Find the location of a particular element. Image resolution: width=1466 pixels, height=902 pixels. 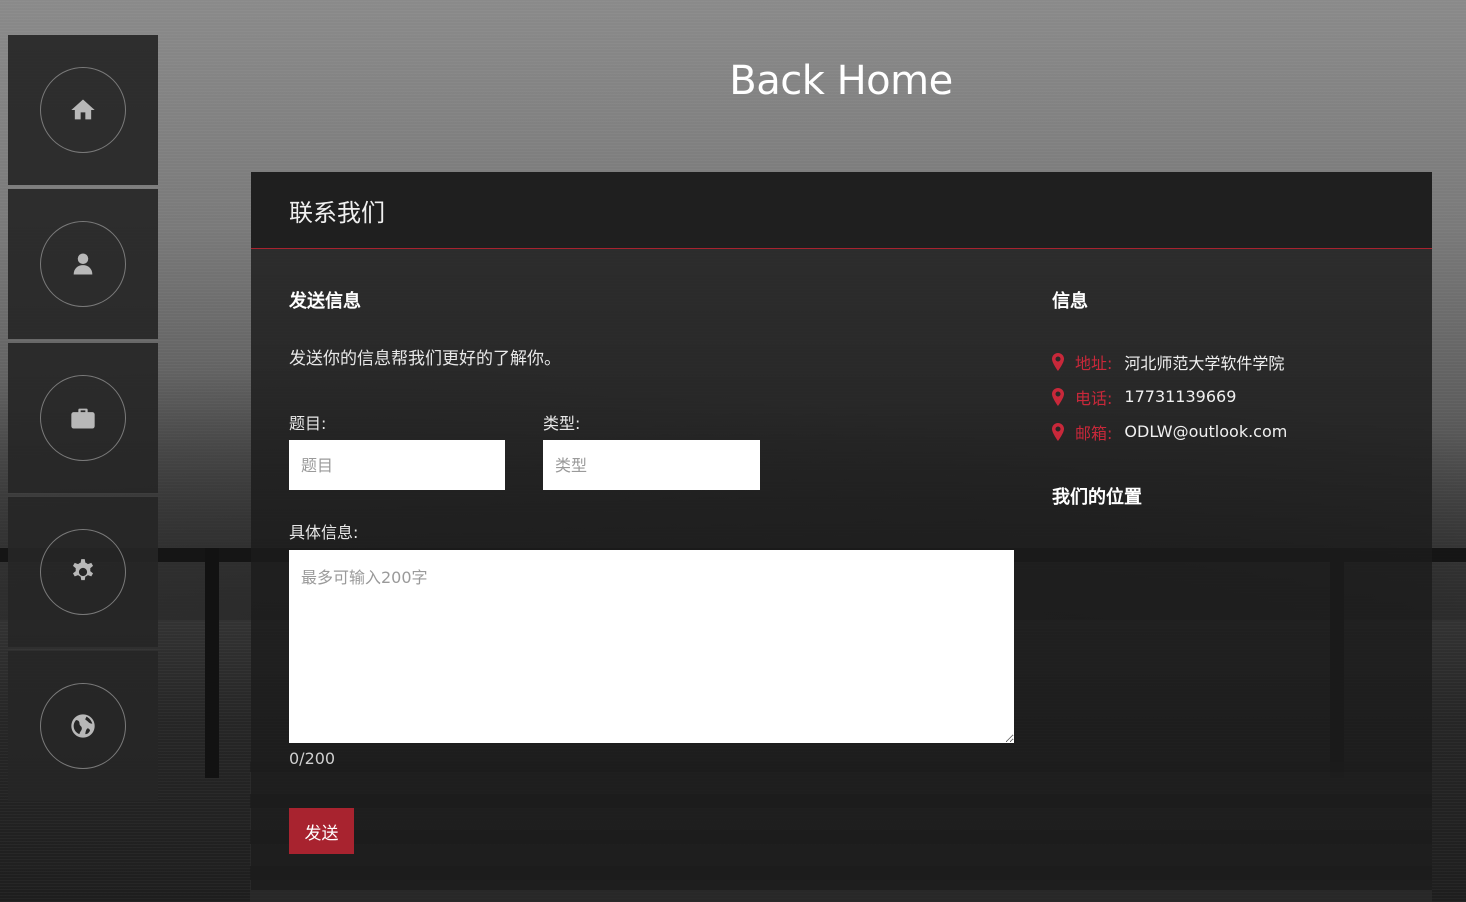

sidebar-item-work is located at coordinates (83, 418).